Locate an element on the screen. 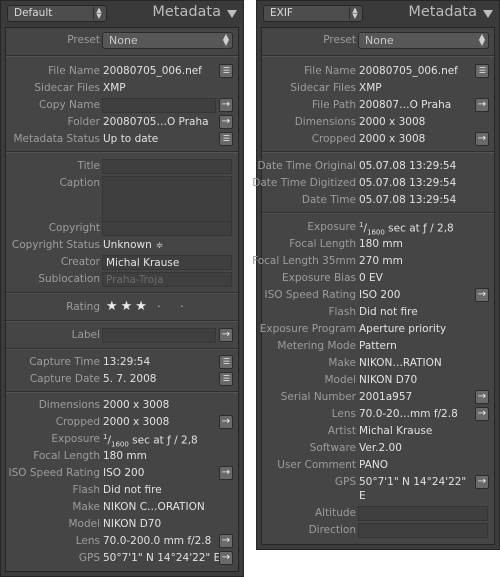 The width and height of the screenshot is (500, 577). capture-date-label: Capture Date is located at coordinates (64, 379).